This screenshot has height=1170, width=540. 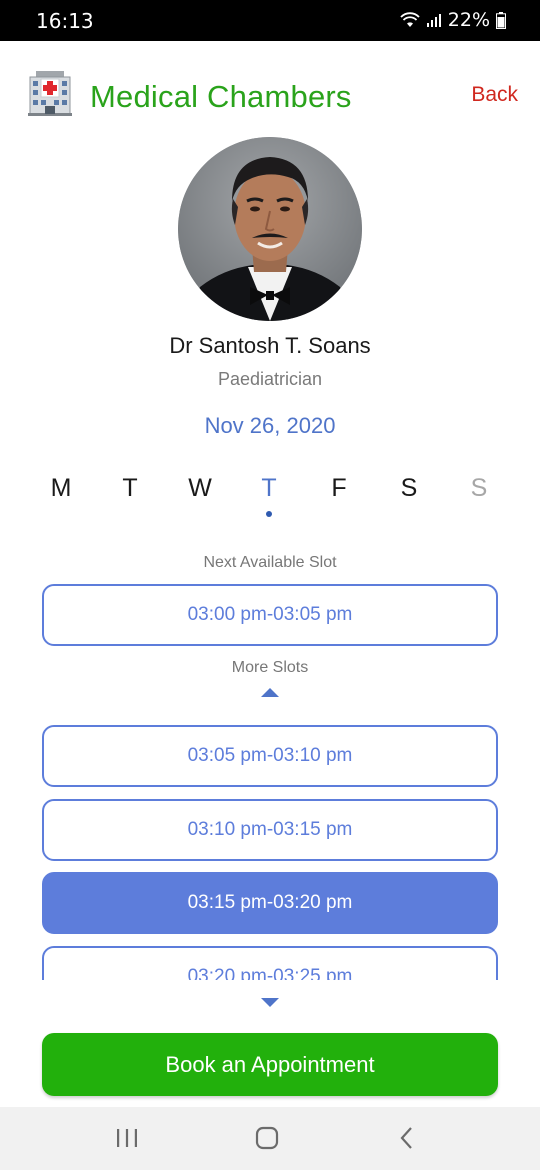 What do you see at coordinates (407, 1138) in the screenshot?
I see `back-nav-icon` at bounding box center [407, 1138].